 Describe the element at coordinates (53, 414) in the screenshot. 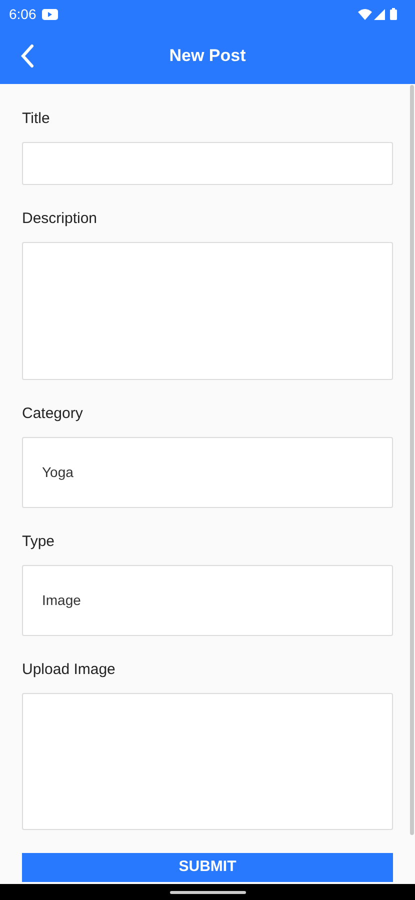

I see `field-label: Category` at that location.